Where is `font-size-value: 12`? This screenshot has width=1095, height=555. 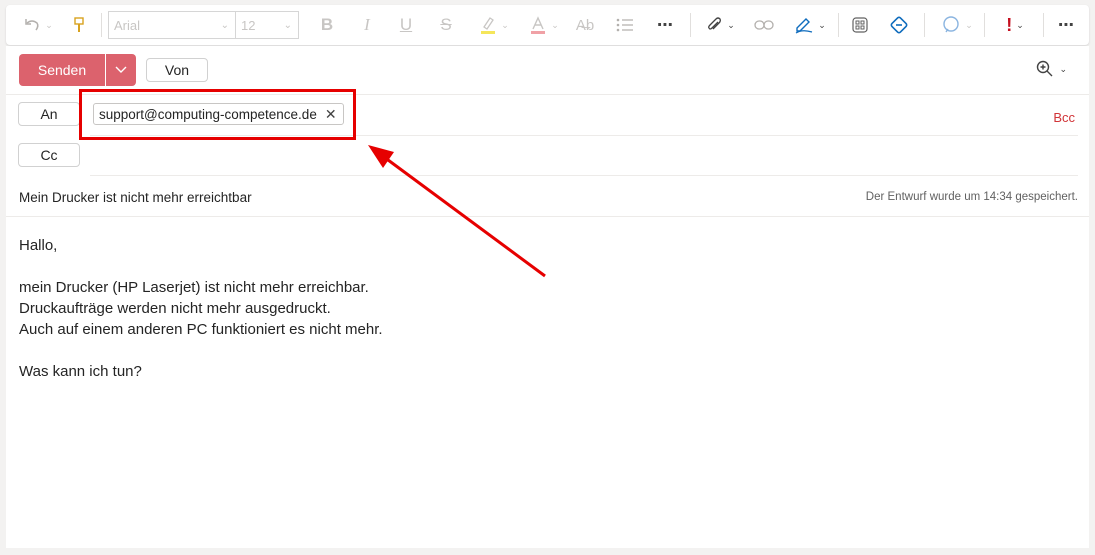
font-size-value: 12 is located at coordinates (248, 25).